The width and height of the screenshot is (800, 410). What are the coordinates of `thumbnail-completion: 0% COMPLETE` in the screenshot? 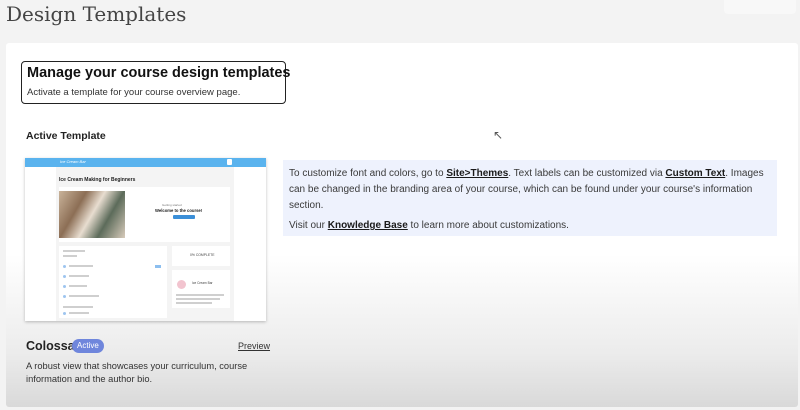 It's located at (202, 255).